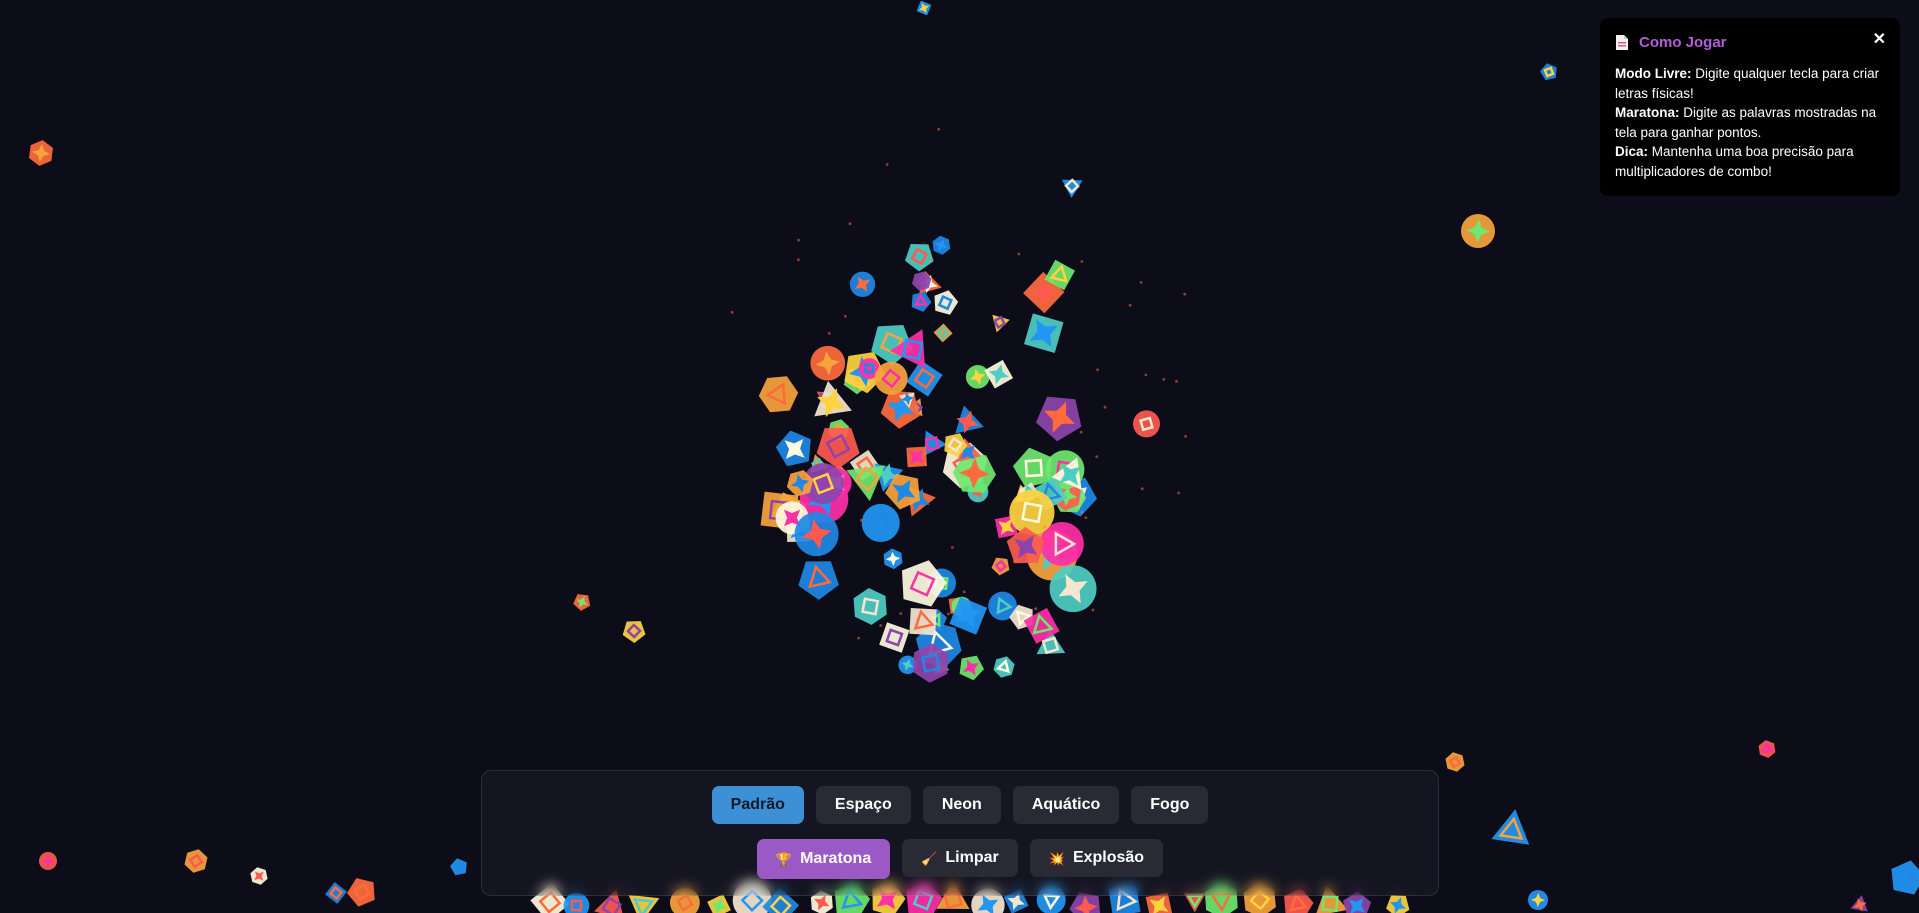 Image resolution: width=1919 pixels, height=913 pixels. What do you see at coordinates (1750, 43) in the screenshot?
I see `help-header: Como Jogar` at bounding box center [1750, 43].